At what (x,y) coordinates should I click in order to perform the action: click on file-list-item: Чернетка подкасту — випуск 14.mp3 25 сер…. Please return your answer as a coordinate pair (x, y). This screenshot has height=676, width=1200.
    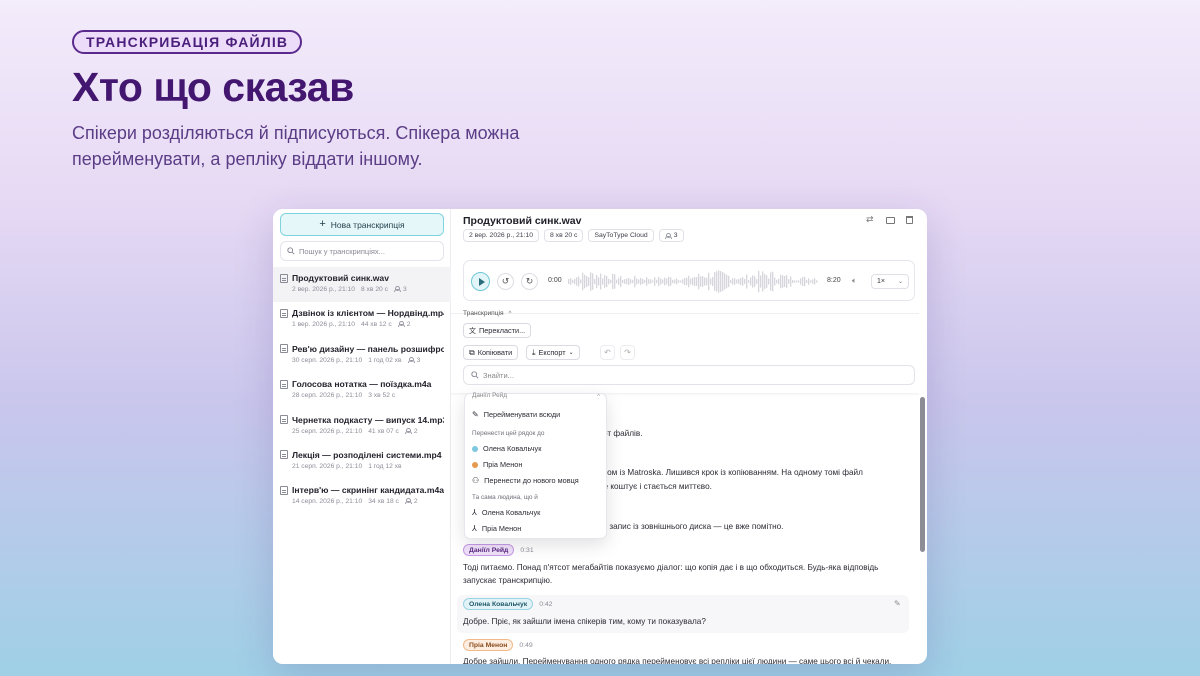
    Looking at the image, I should click on (362, 426).